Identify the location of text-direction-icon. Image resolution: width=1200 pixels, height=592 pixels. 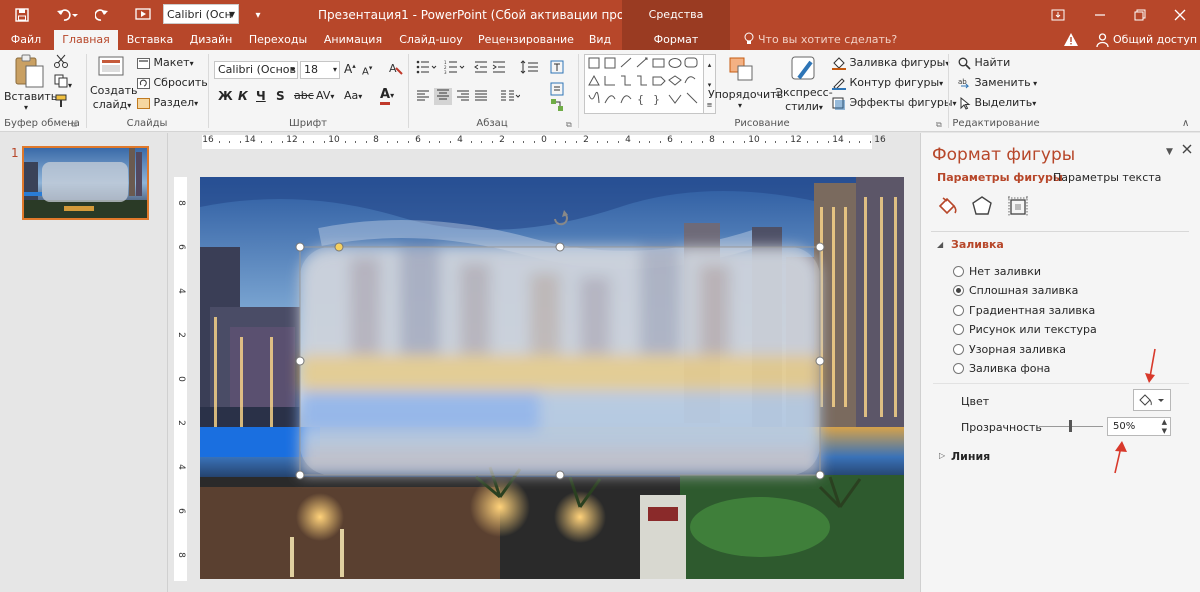
(557, 68).